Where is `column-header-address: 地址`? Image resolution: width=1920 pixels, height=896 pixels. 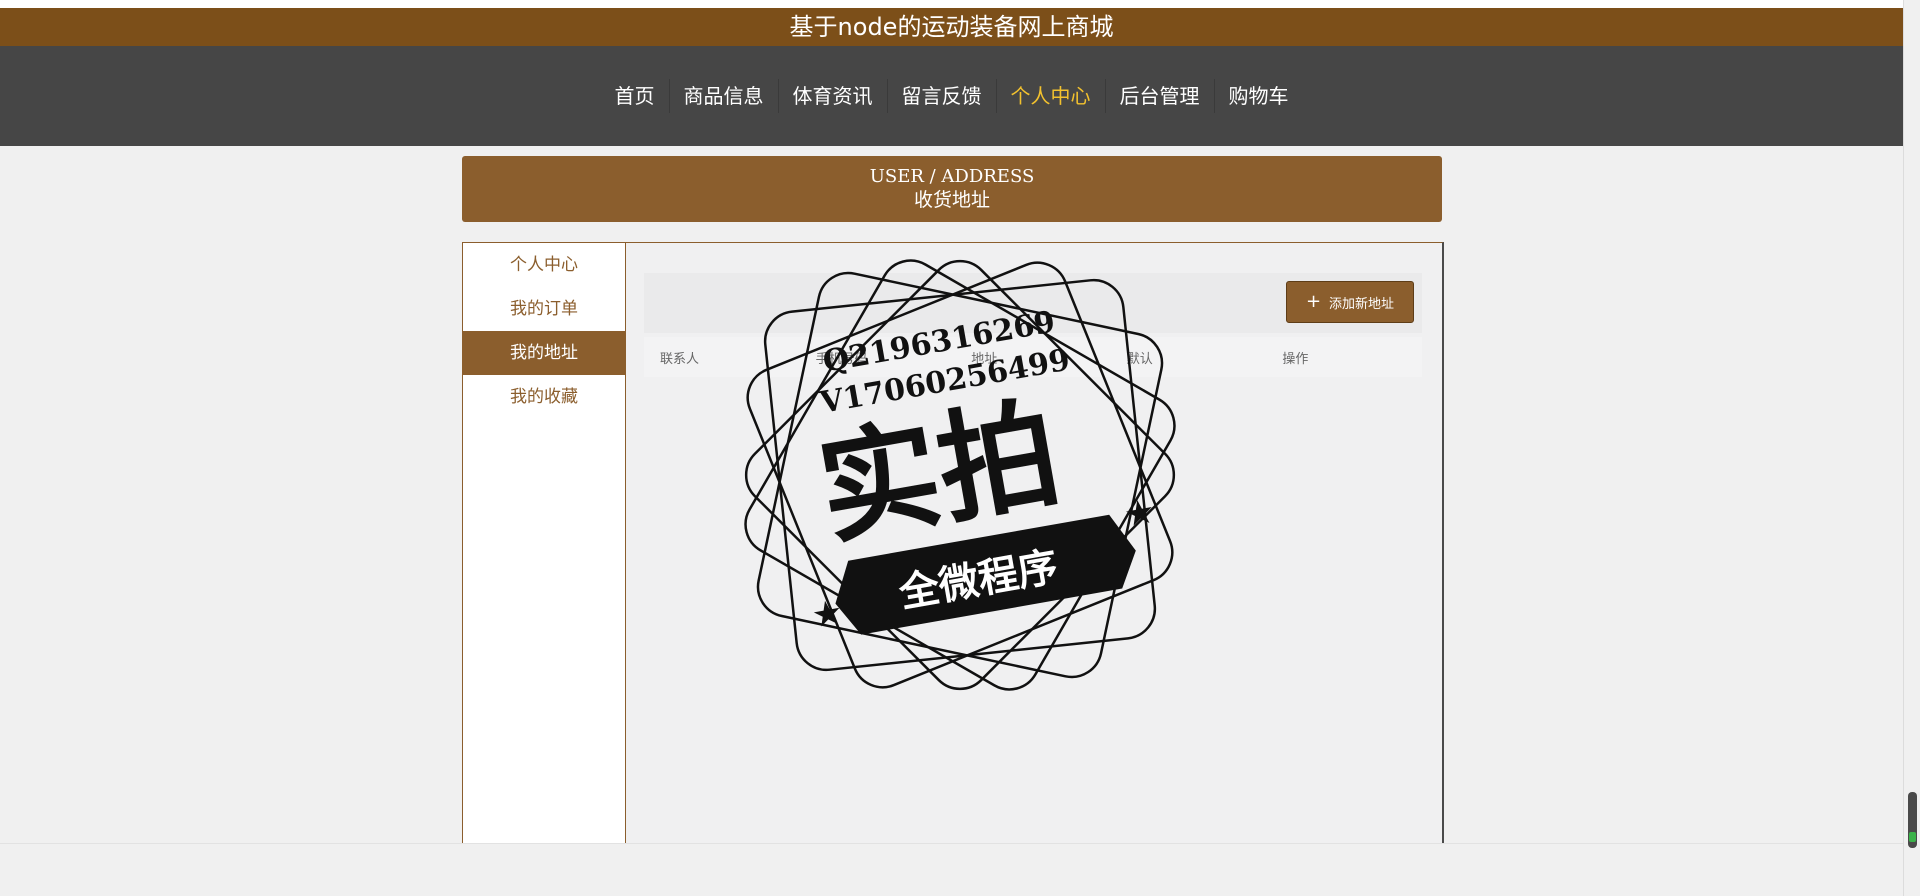 column-header-address: 地址 is located at coordinates (984, 359).